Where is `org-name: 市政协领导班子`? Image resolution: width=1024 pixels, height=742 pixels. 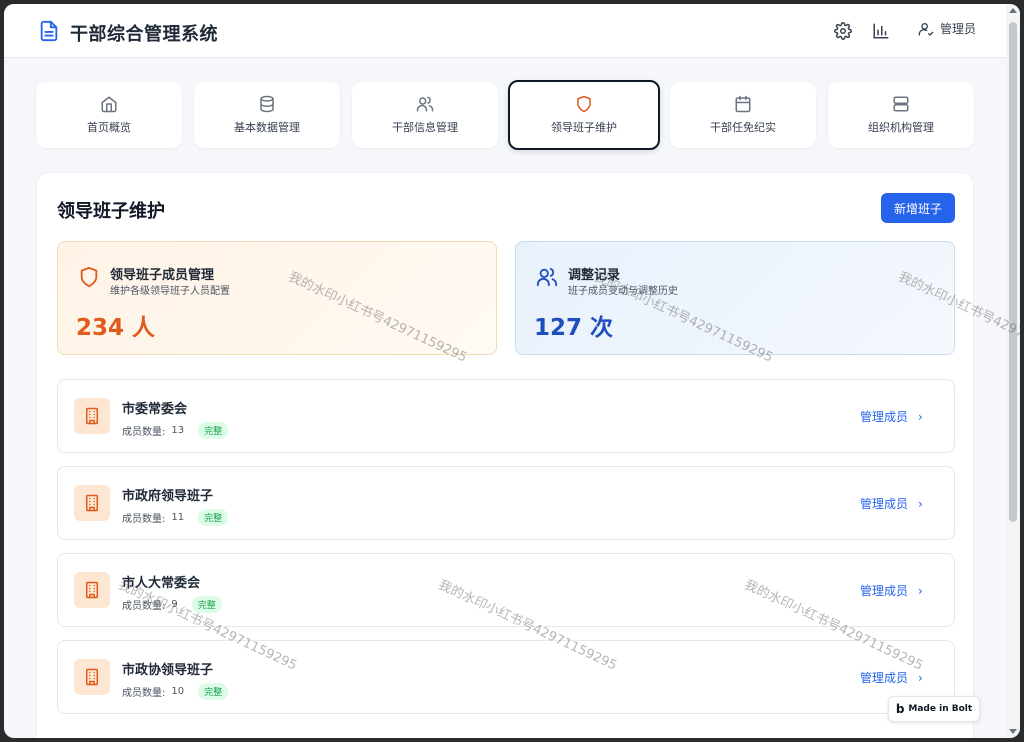
org-name: 市政协领导班子 is located at coordinates (168, 670).